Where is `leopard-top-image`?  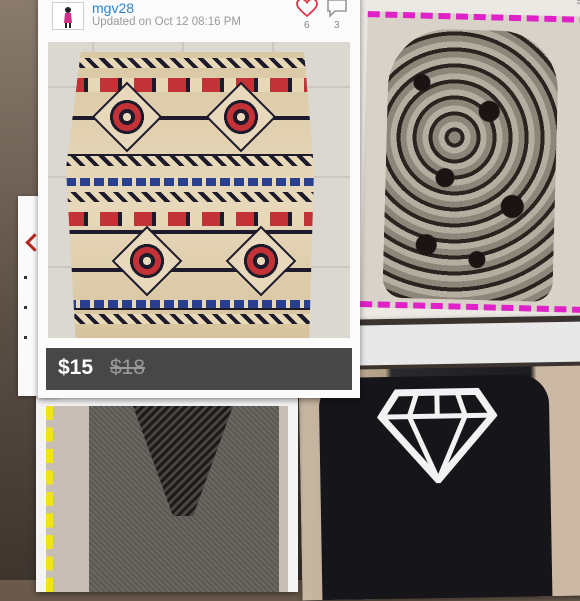
leopard-top-image is located at coordinates (470, 165).